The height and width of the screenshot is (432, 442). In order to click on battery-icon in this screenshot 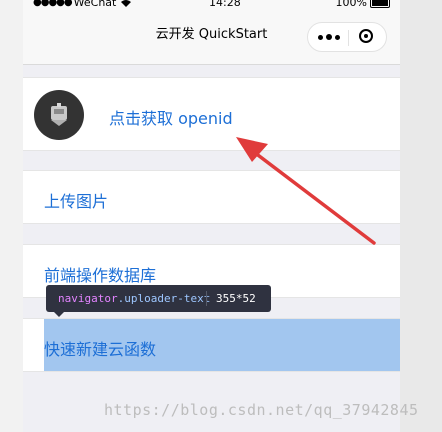, I will do `click(380, 4)`.